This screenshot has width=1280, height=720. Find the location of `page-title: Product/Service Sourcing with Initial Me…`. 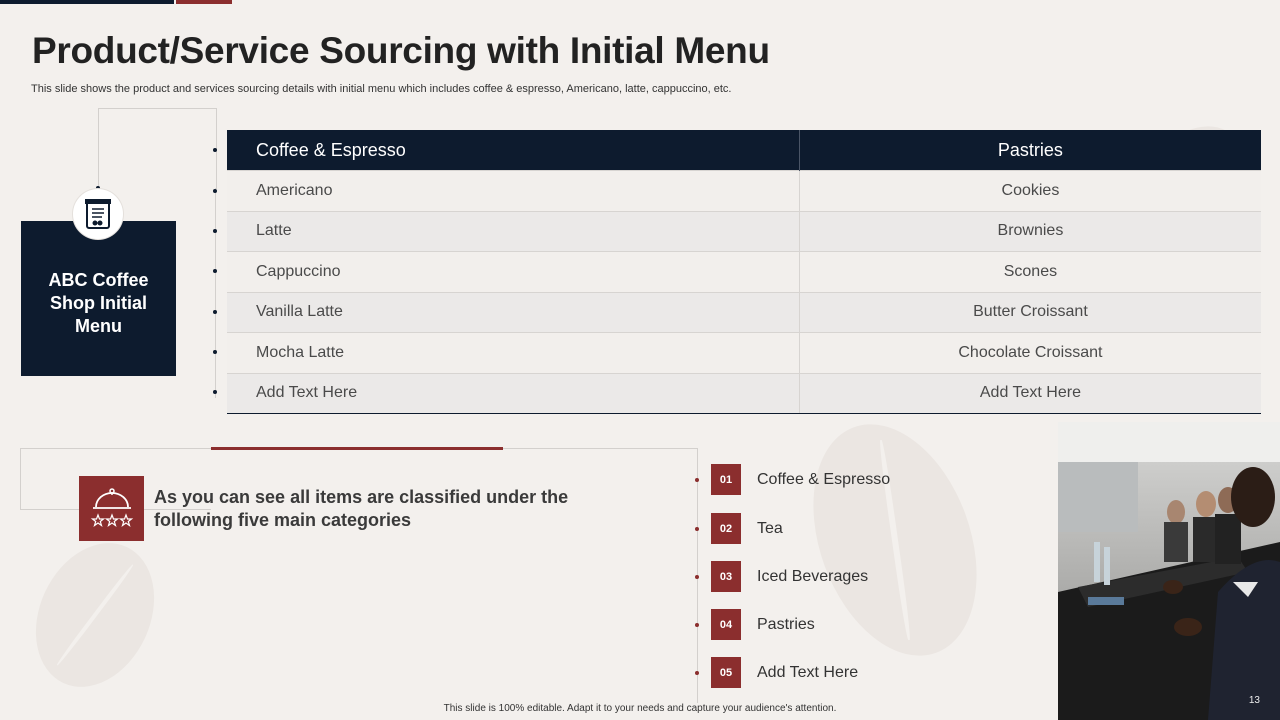

page-title: Product/Service Sourcing with Initial Me… is located at coordinates (401, 50).